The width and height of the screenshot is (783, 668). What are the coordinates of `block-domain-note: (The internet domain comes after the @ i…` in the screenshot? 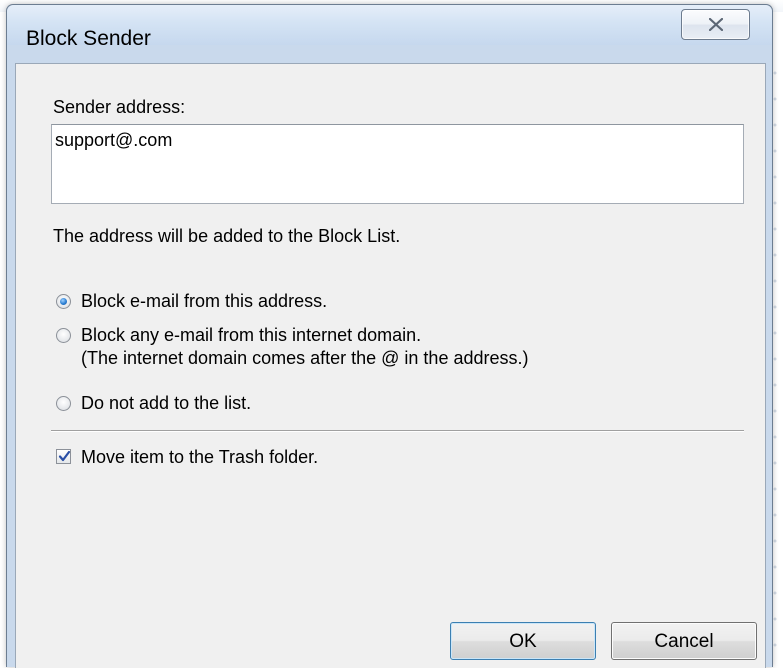 It's located at (305, 358).